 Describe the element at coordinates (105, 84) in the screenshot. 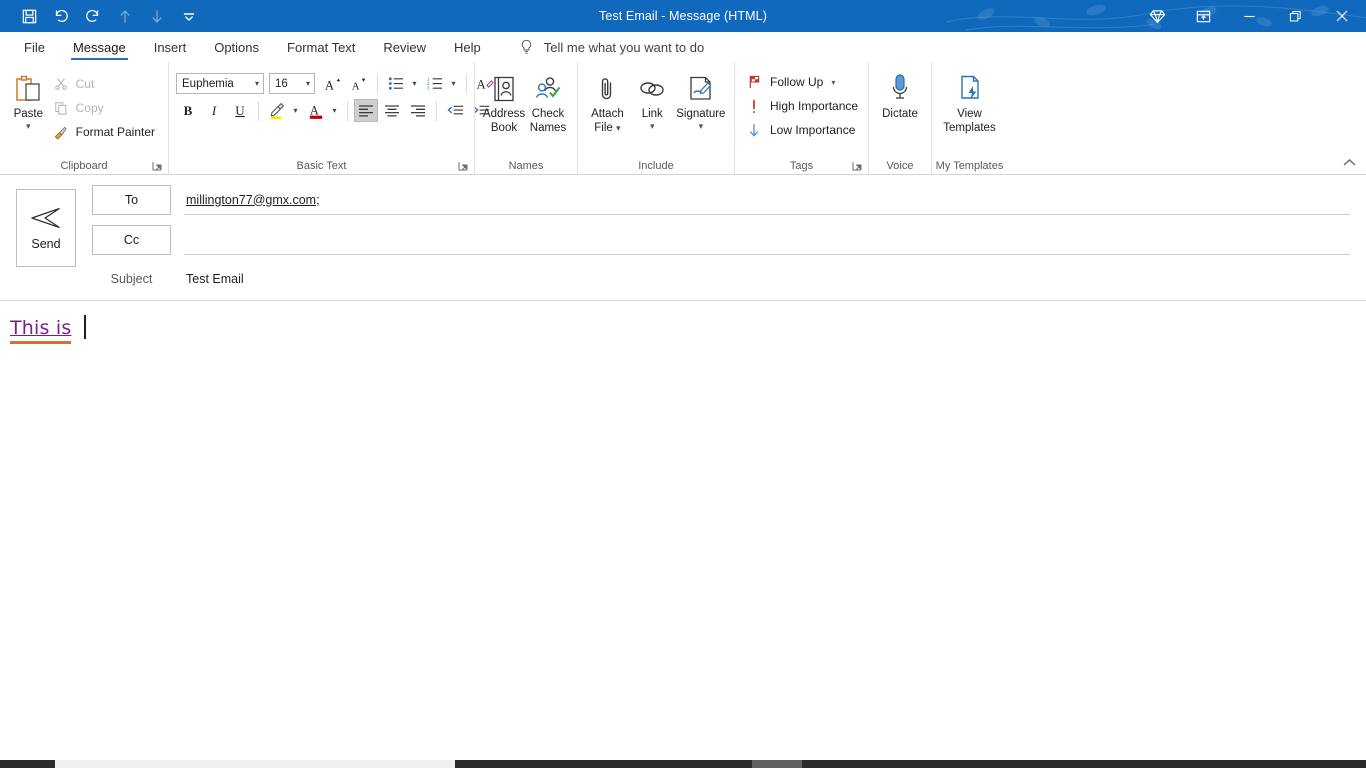

I see `cut-button: Cut` at that location.